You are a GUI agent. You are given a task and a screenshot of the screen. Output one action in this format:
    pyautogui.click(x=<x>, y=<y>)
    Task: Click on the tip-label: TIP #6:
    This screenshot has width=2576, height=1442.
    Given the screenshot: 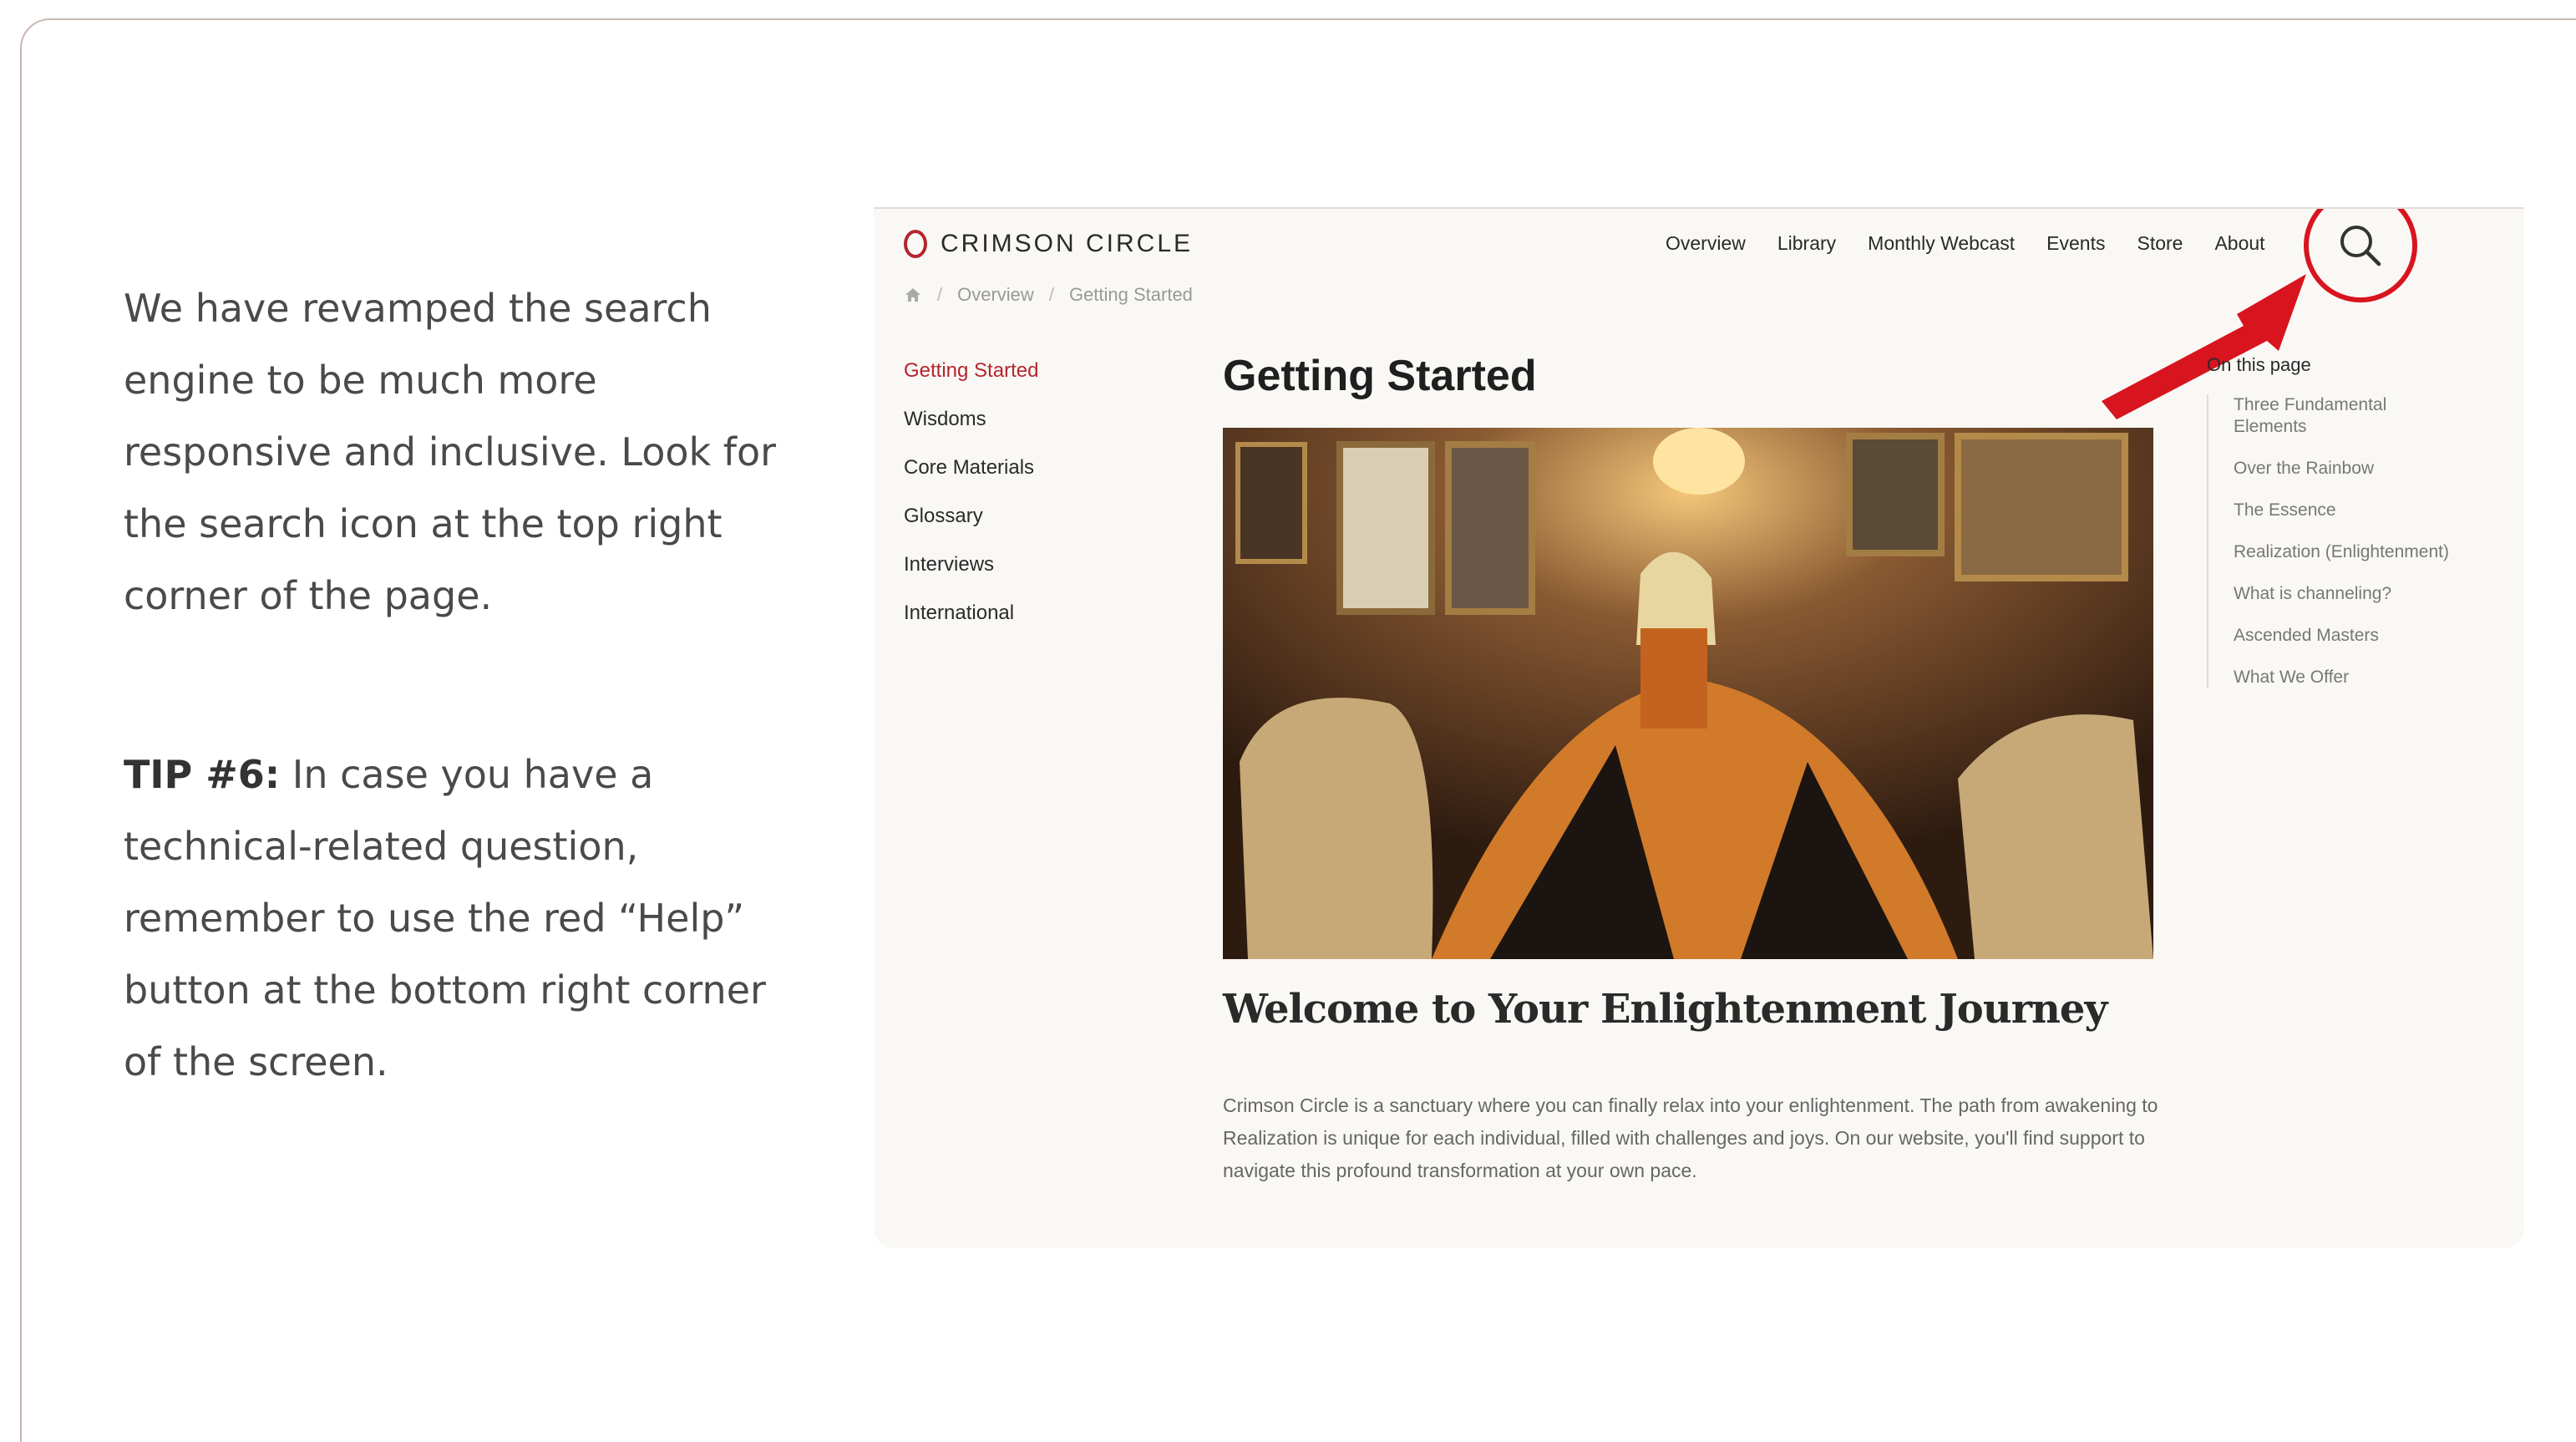 What is the action you would take?
    pyautogui.click(x=202, y=774)
    